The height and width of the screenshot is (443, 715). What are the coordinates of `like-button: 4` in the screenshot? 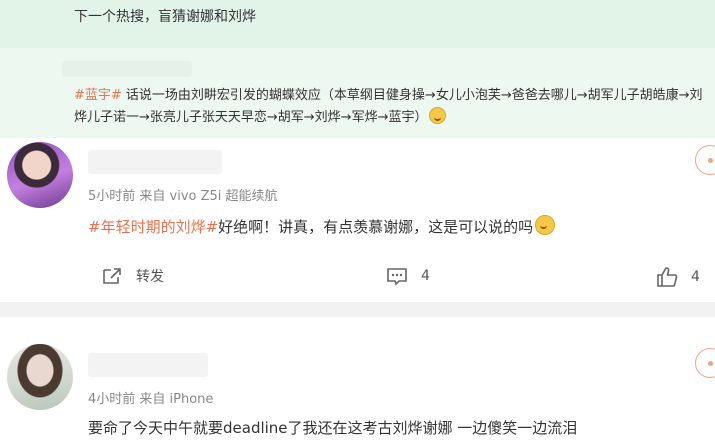 It's located at (678, 277).